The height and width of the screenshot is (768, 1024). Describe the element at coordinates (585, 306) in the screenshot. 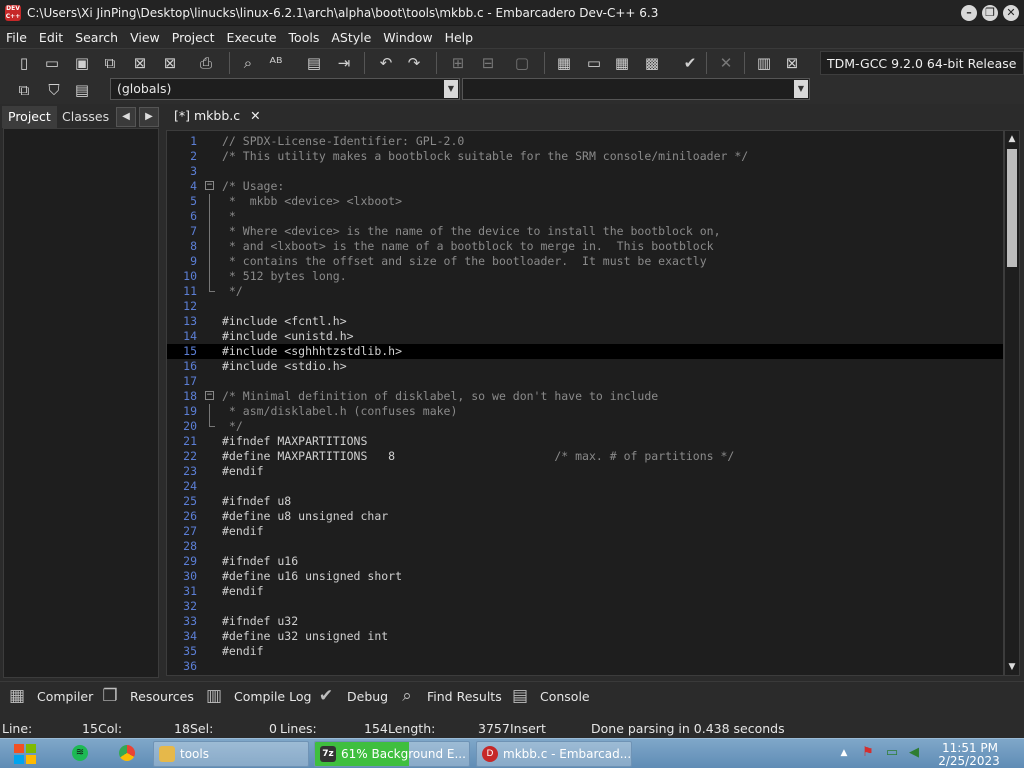

I see `code-line: 12` at that location.